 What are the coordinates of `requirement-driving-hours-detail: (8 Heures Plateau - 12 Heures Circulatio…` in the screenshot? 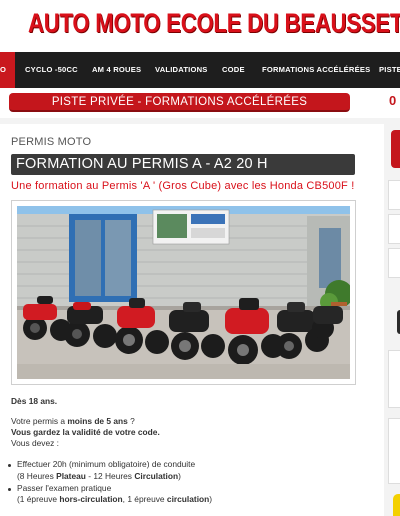 It's located at (99, 477).